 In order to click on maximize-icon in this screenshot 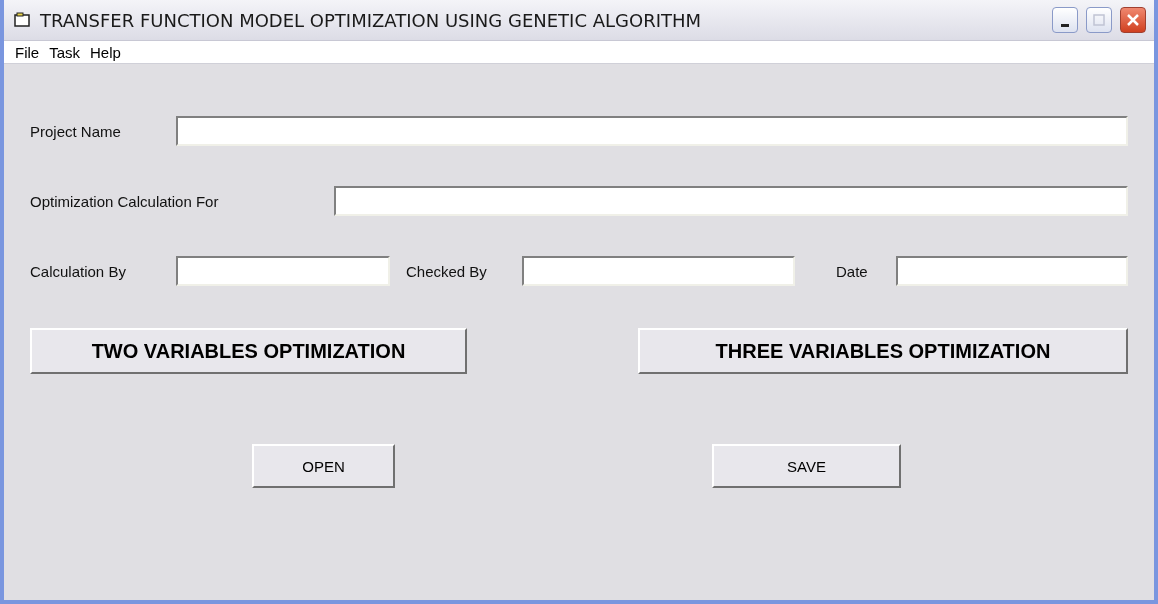, I will do `click(1099, 20)`.